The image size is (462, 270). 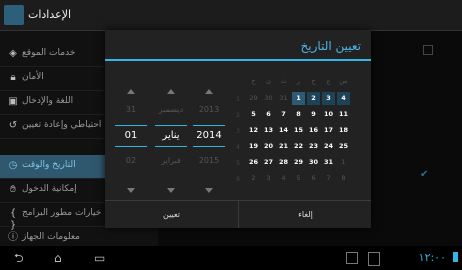 What do you see at coordinates (253, 130) in the screenshot?
I see `calendar-day: 12` at bounding box center [253, 130].